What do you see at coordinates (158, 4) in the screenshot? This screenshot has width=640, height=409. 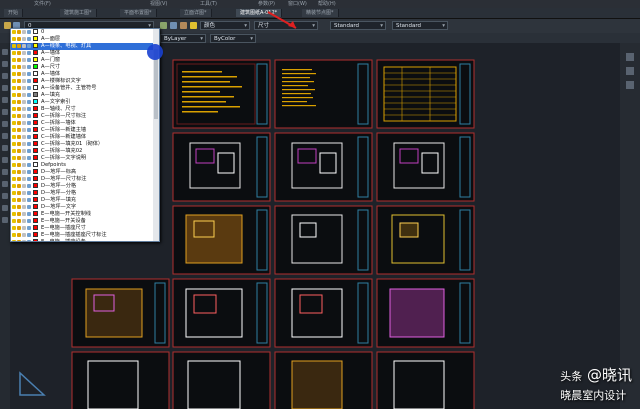 I see `menu-view: 视图(V)` at bounding box center [158, 4].